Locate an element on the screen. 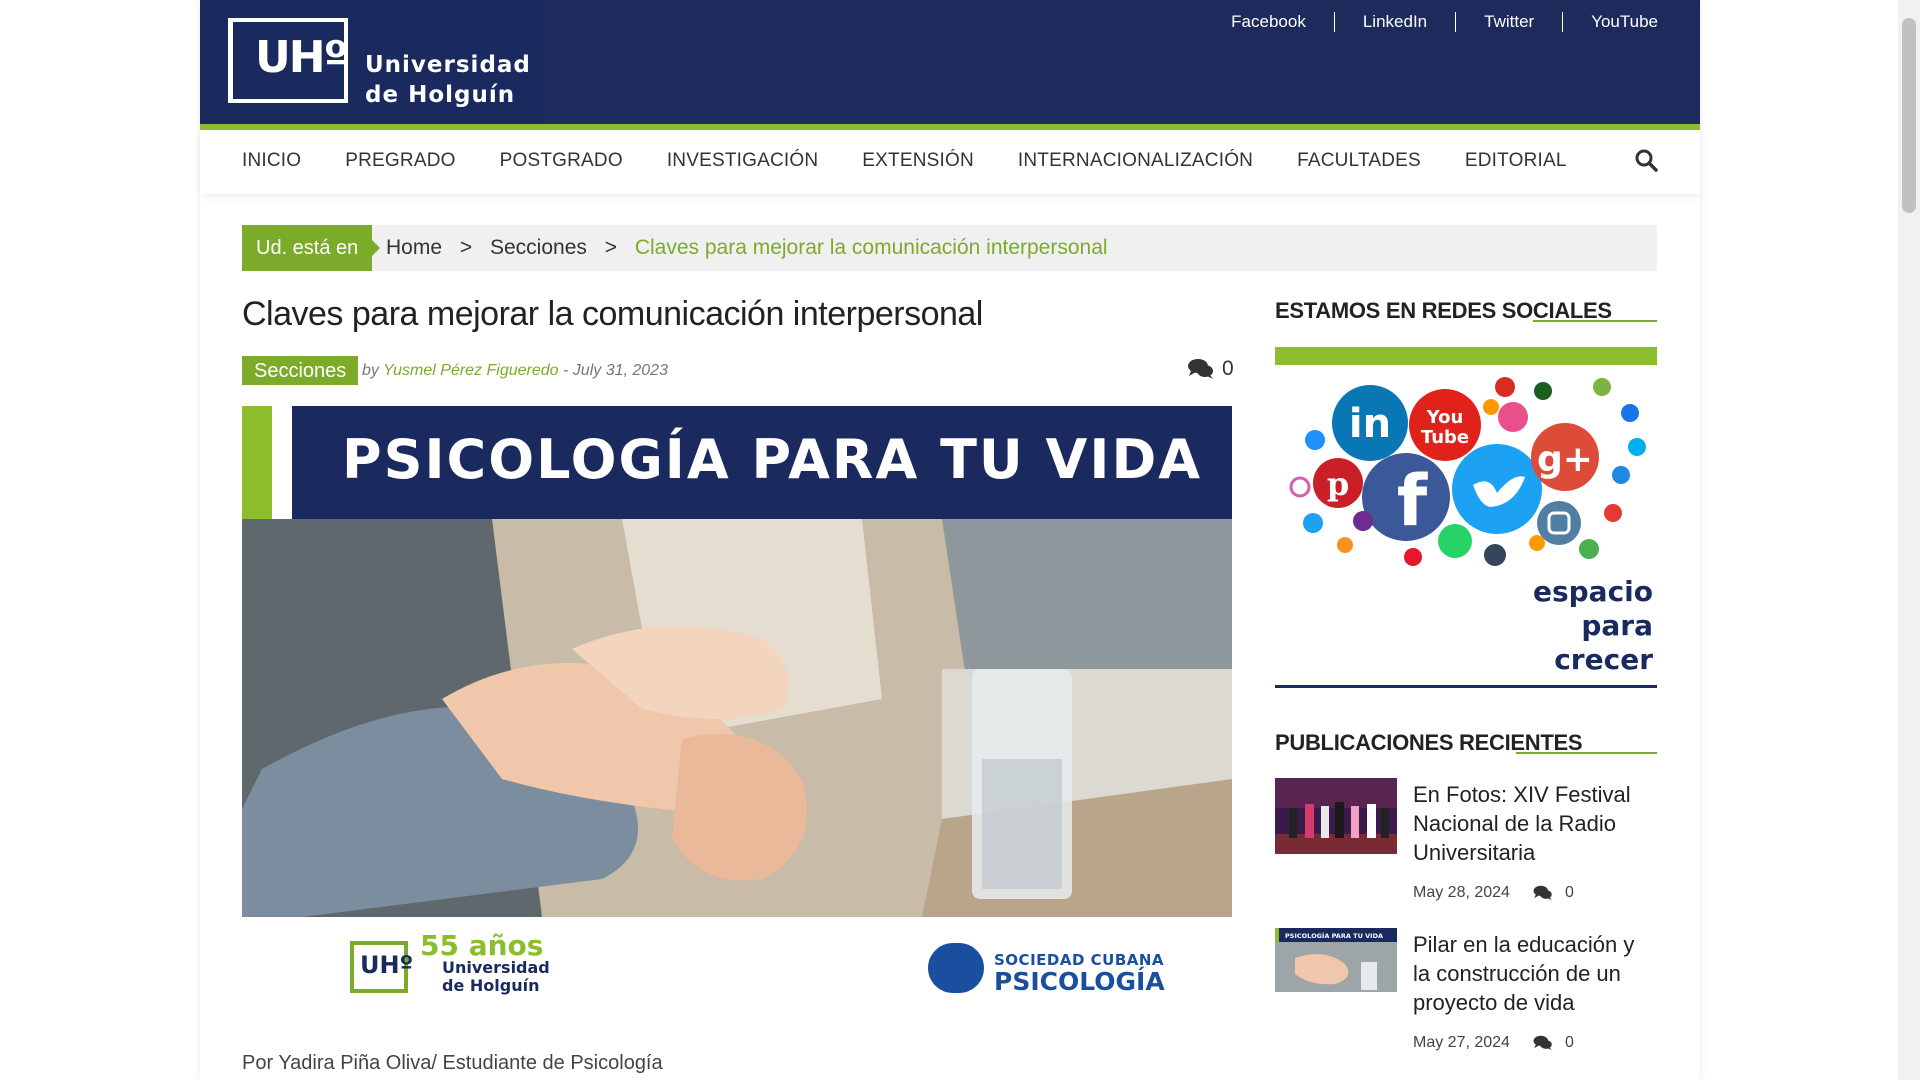 Image resolution: width=1920 pixels, height=1080 pixels. author-link: Yusmel Pérez Figueredo is located at coordinates (471, 370).